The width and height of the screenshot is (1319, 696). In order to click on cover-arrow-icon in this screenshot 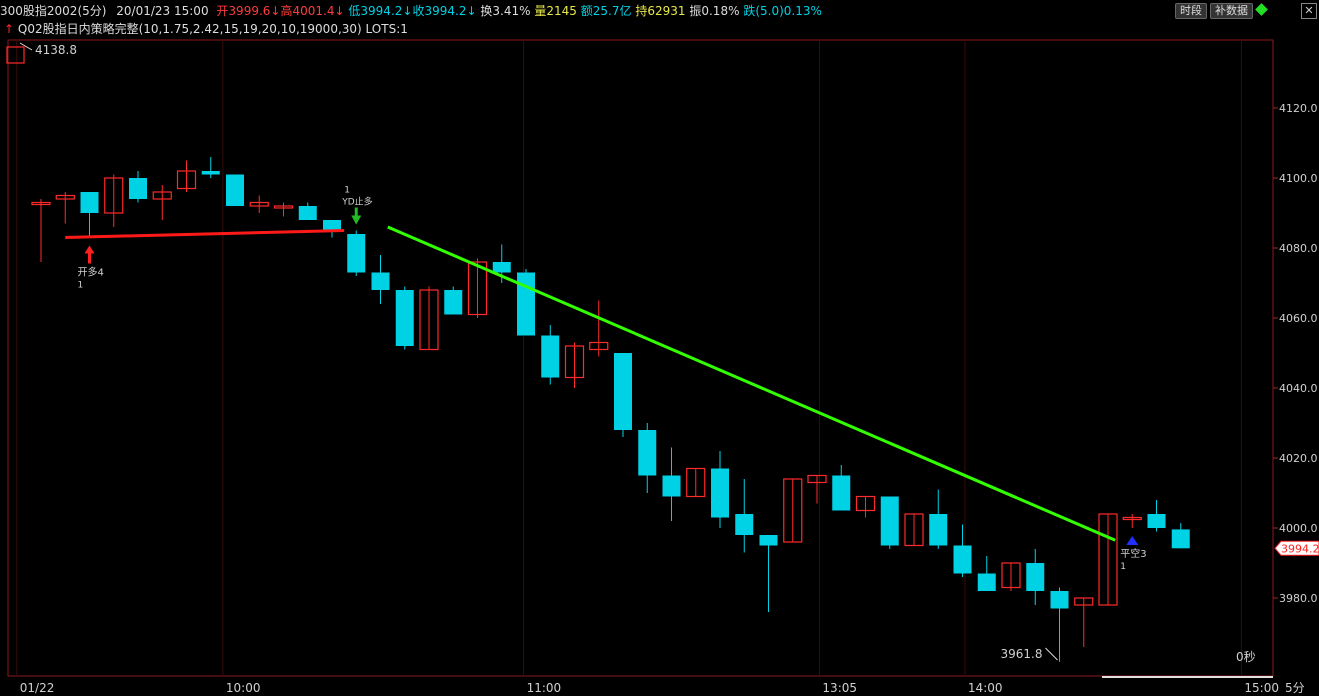, I will do `click(1132, 540)`.